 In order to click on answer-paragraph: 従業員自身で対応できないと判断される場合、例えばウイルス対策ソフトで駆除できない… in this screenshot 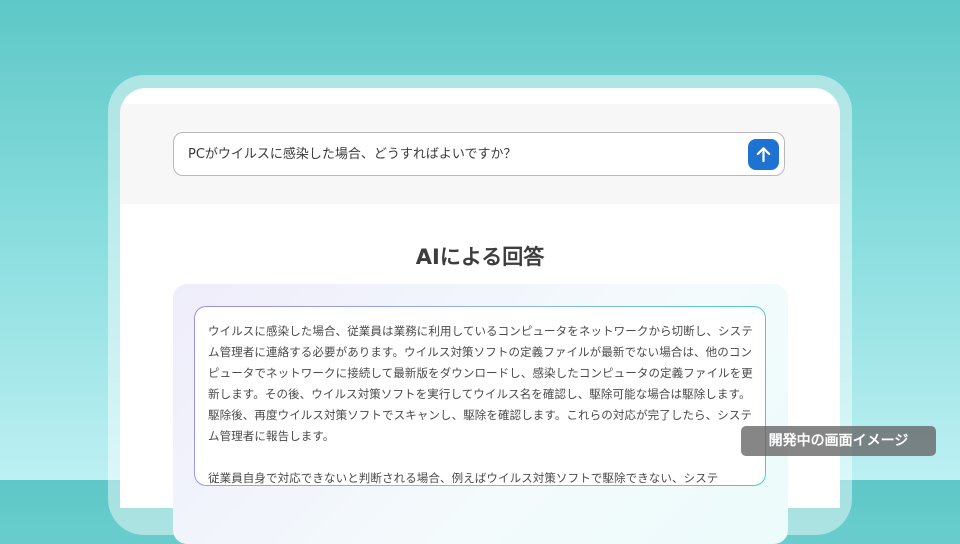, I will do `click(463, 478)`.